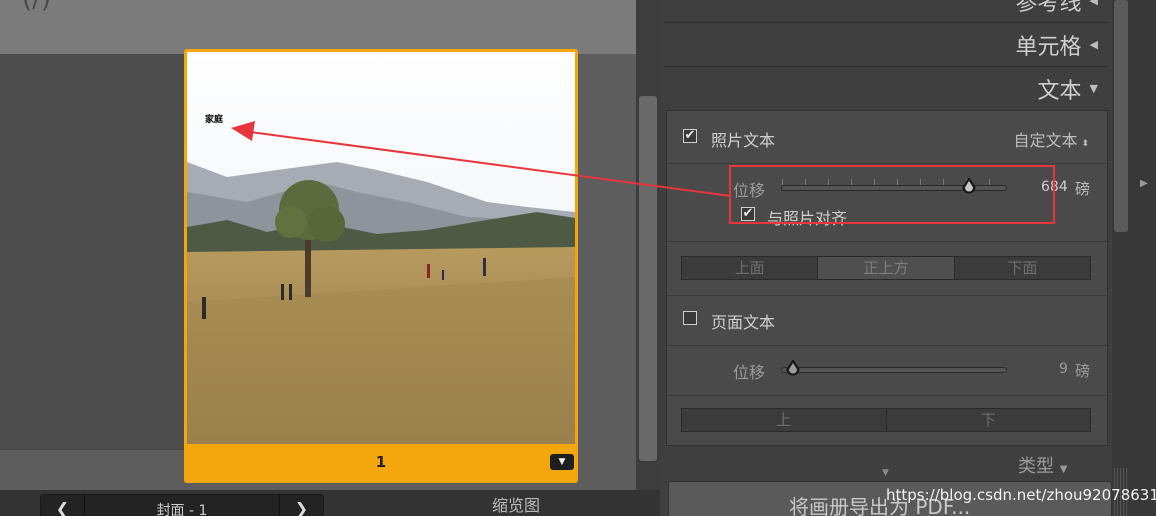 The width and height of the screenshot is (1156, 516). Describe the element at coordinates (318, 27) in the screenshot. I see `canvas-top-area: (/)` at that location.